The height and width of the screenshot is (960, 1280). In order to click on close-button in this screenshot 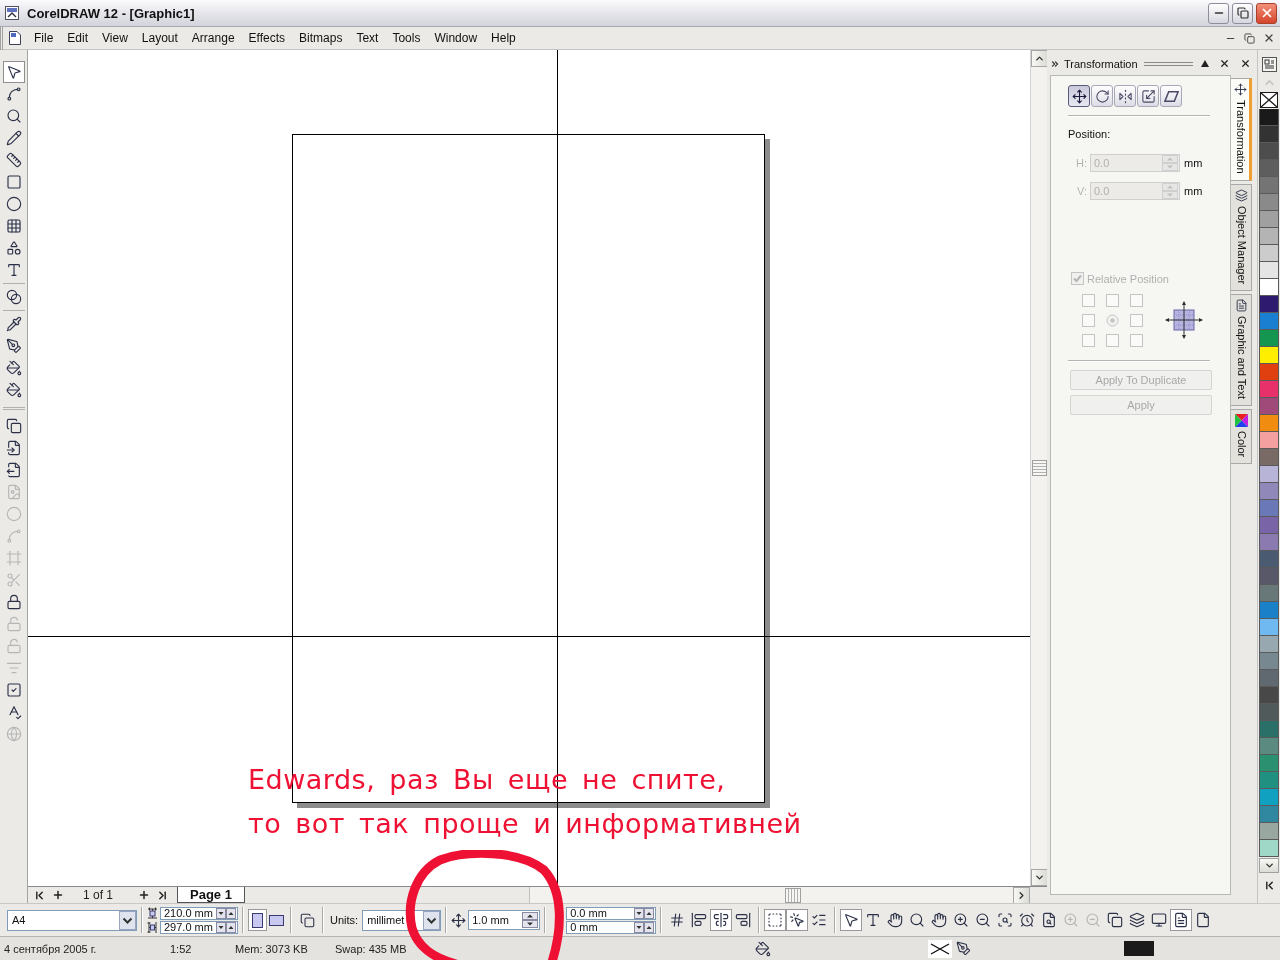, I will do `click(1266, 13)`.